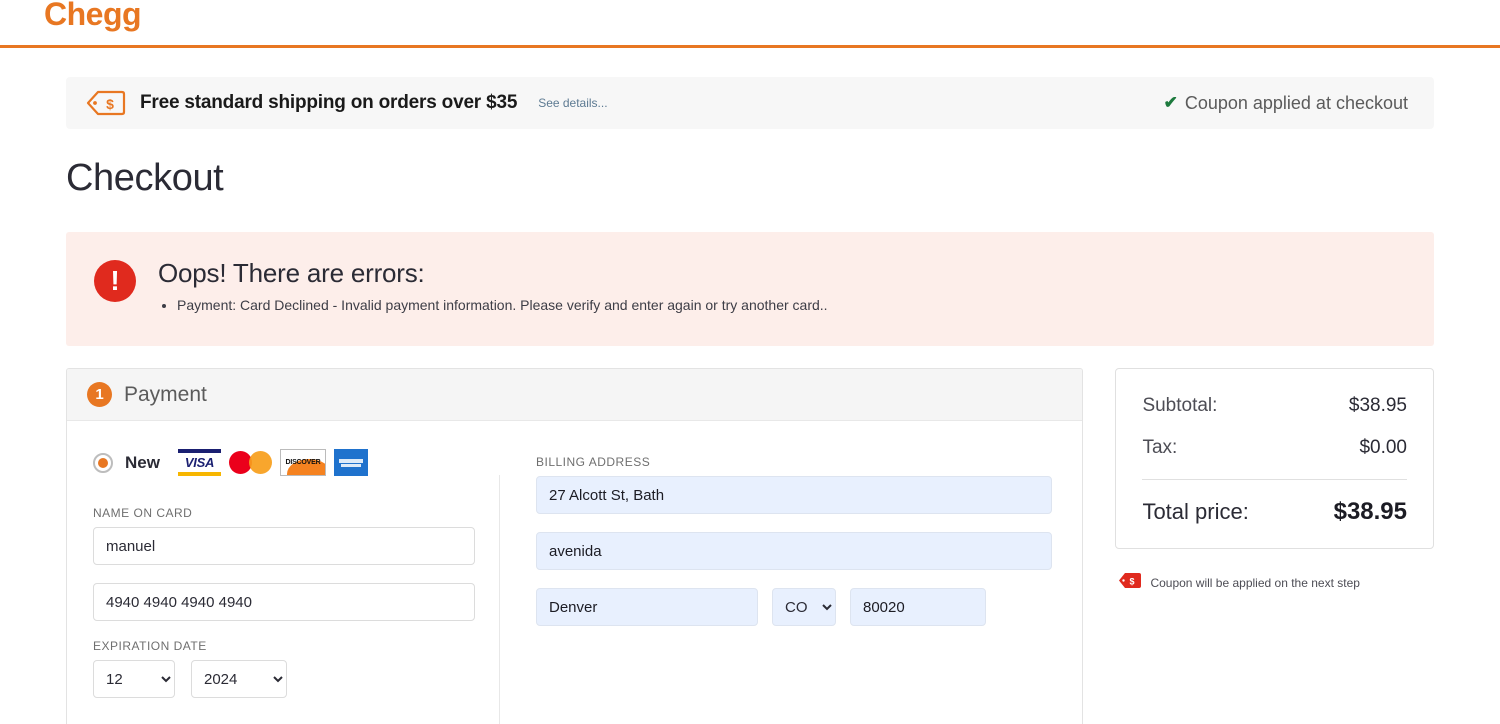  I want to click on new-card-radio, so click(103, 462).